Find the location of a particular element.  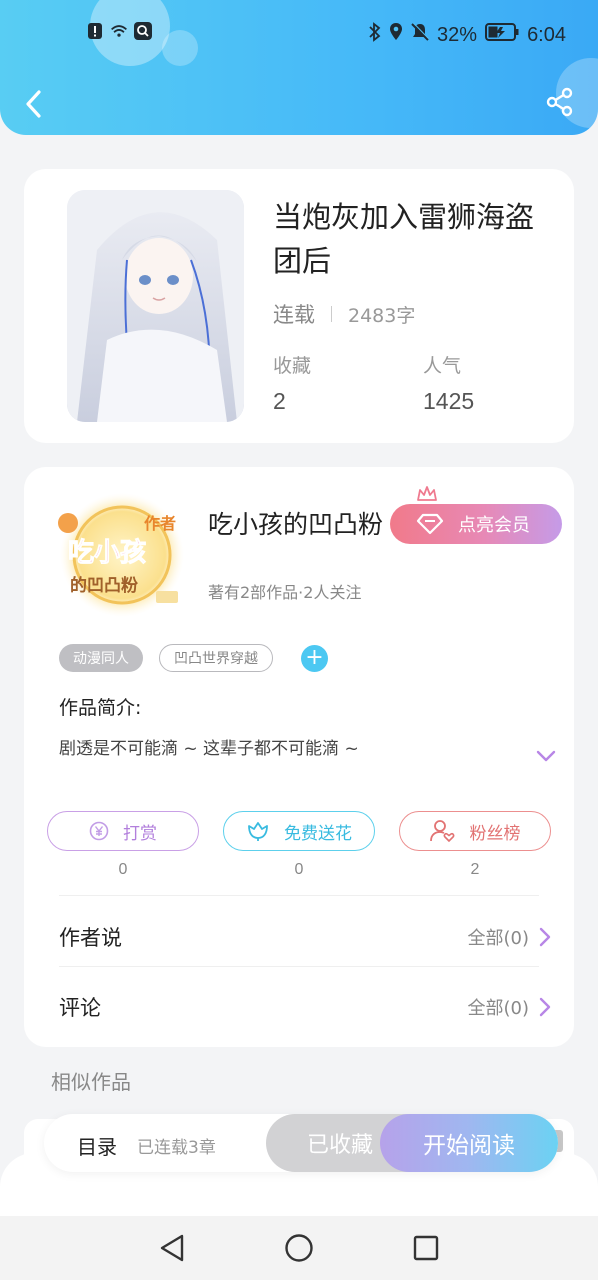

tag-list: 动漫同人 凹凸世界穿越 + is located at coordinates (193, 658).